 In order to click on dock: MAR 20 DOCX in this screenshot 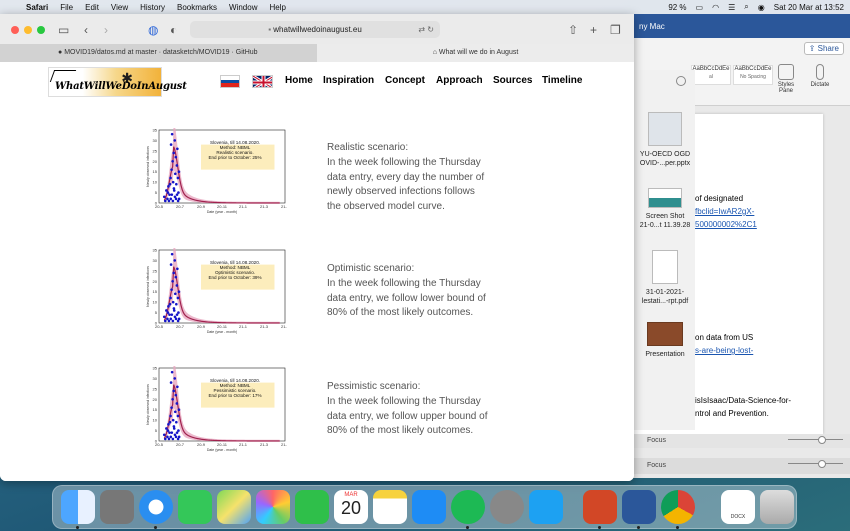, I will do `click(424, 507)`.